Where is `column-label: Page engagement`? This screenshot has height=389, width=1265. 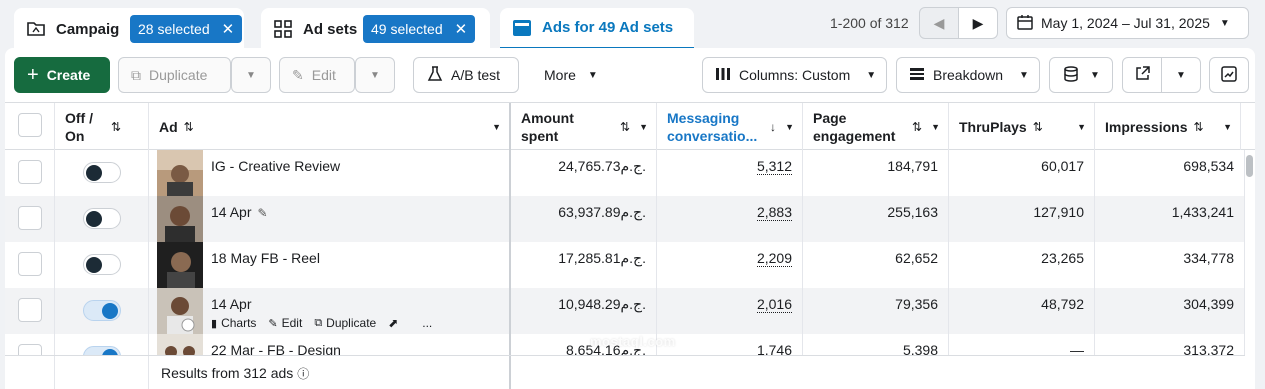
column-label: Page engagement is located at coordinates (854, 126).